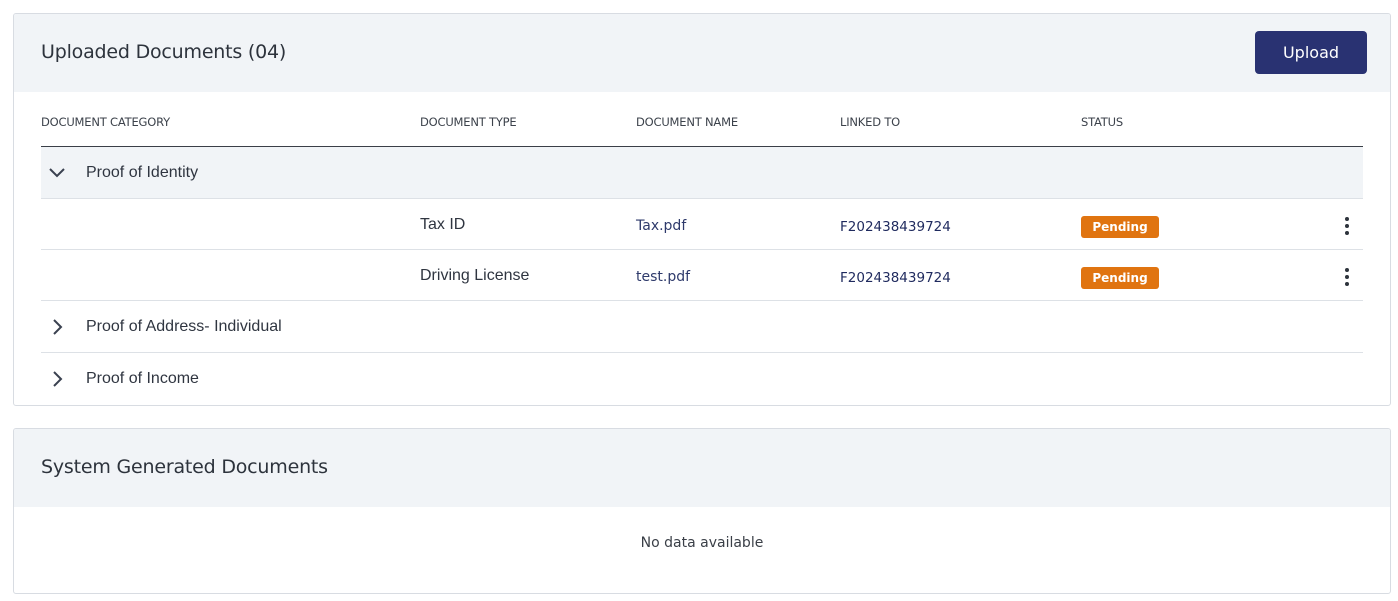  What do you see at coordinates (663, 277) in the screenshot?
I see `document-name-link: test.pdf` at bounding box center [663, 277].